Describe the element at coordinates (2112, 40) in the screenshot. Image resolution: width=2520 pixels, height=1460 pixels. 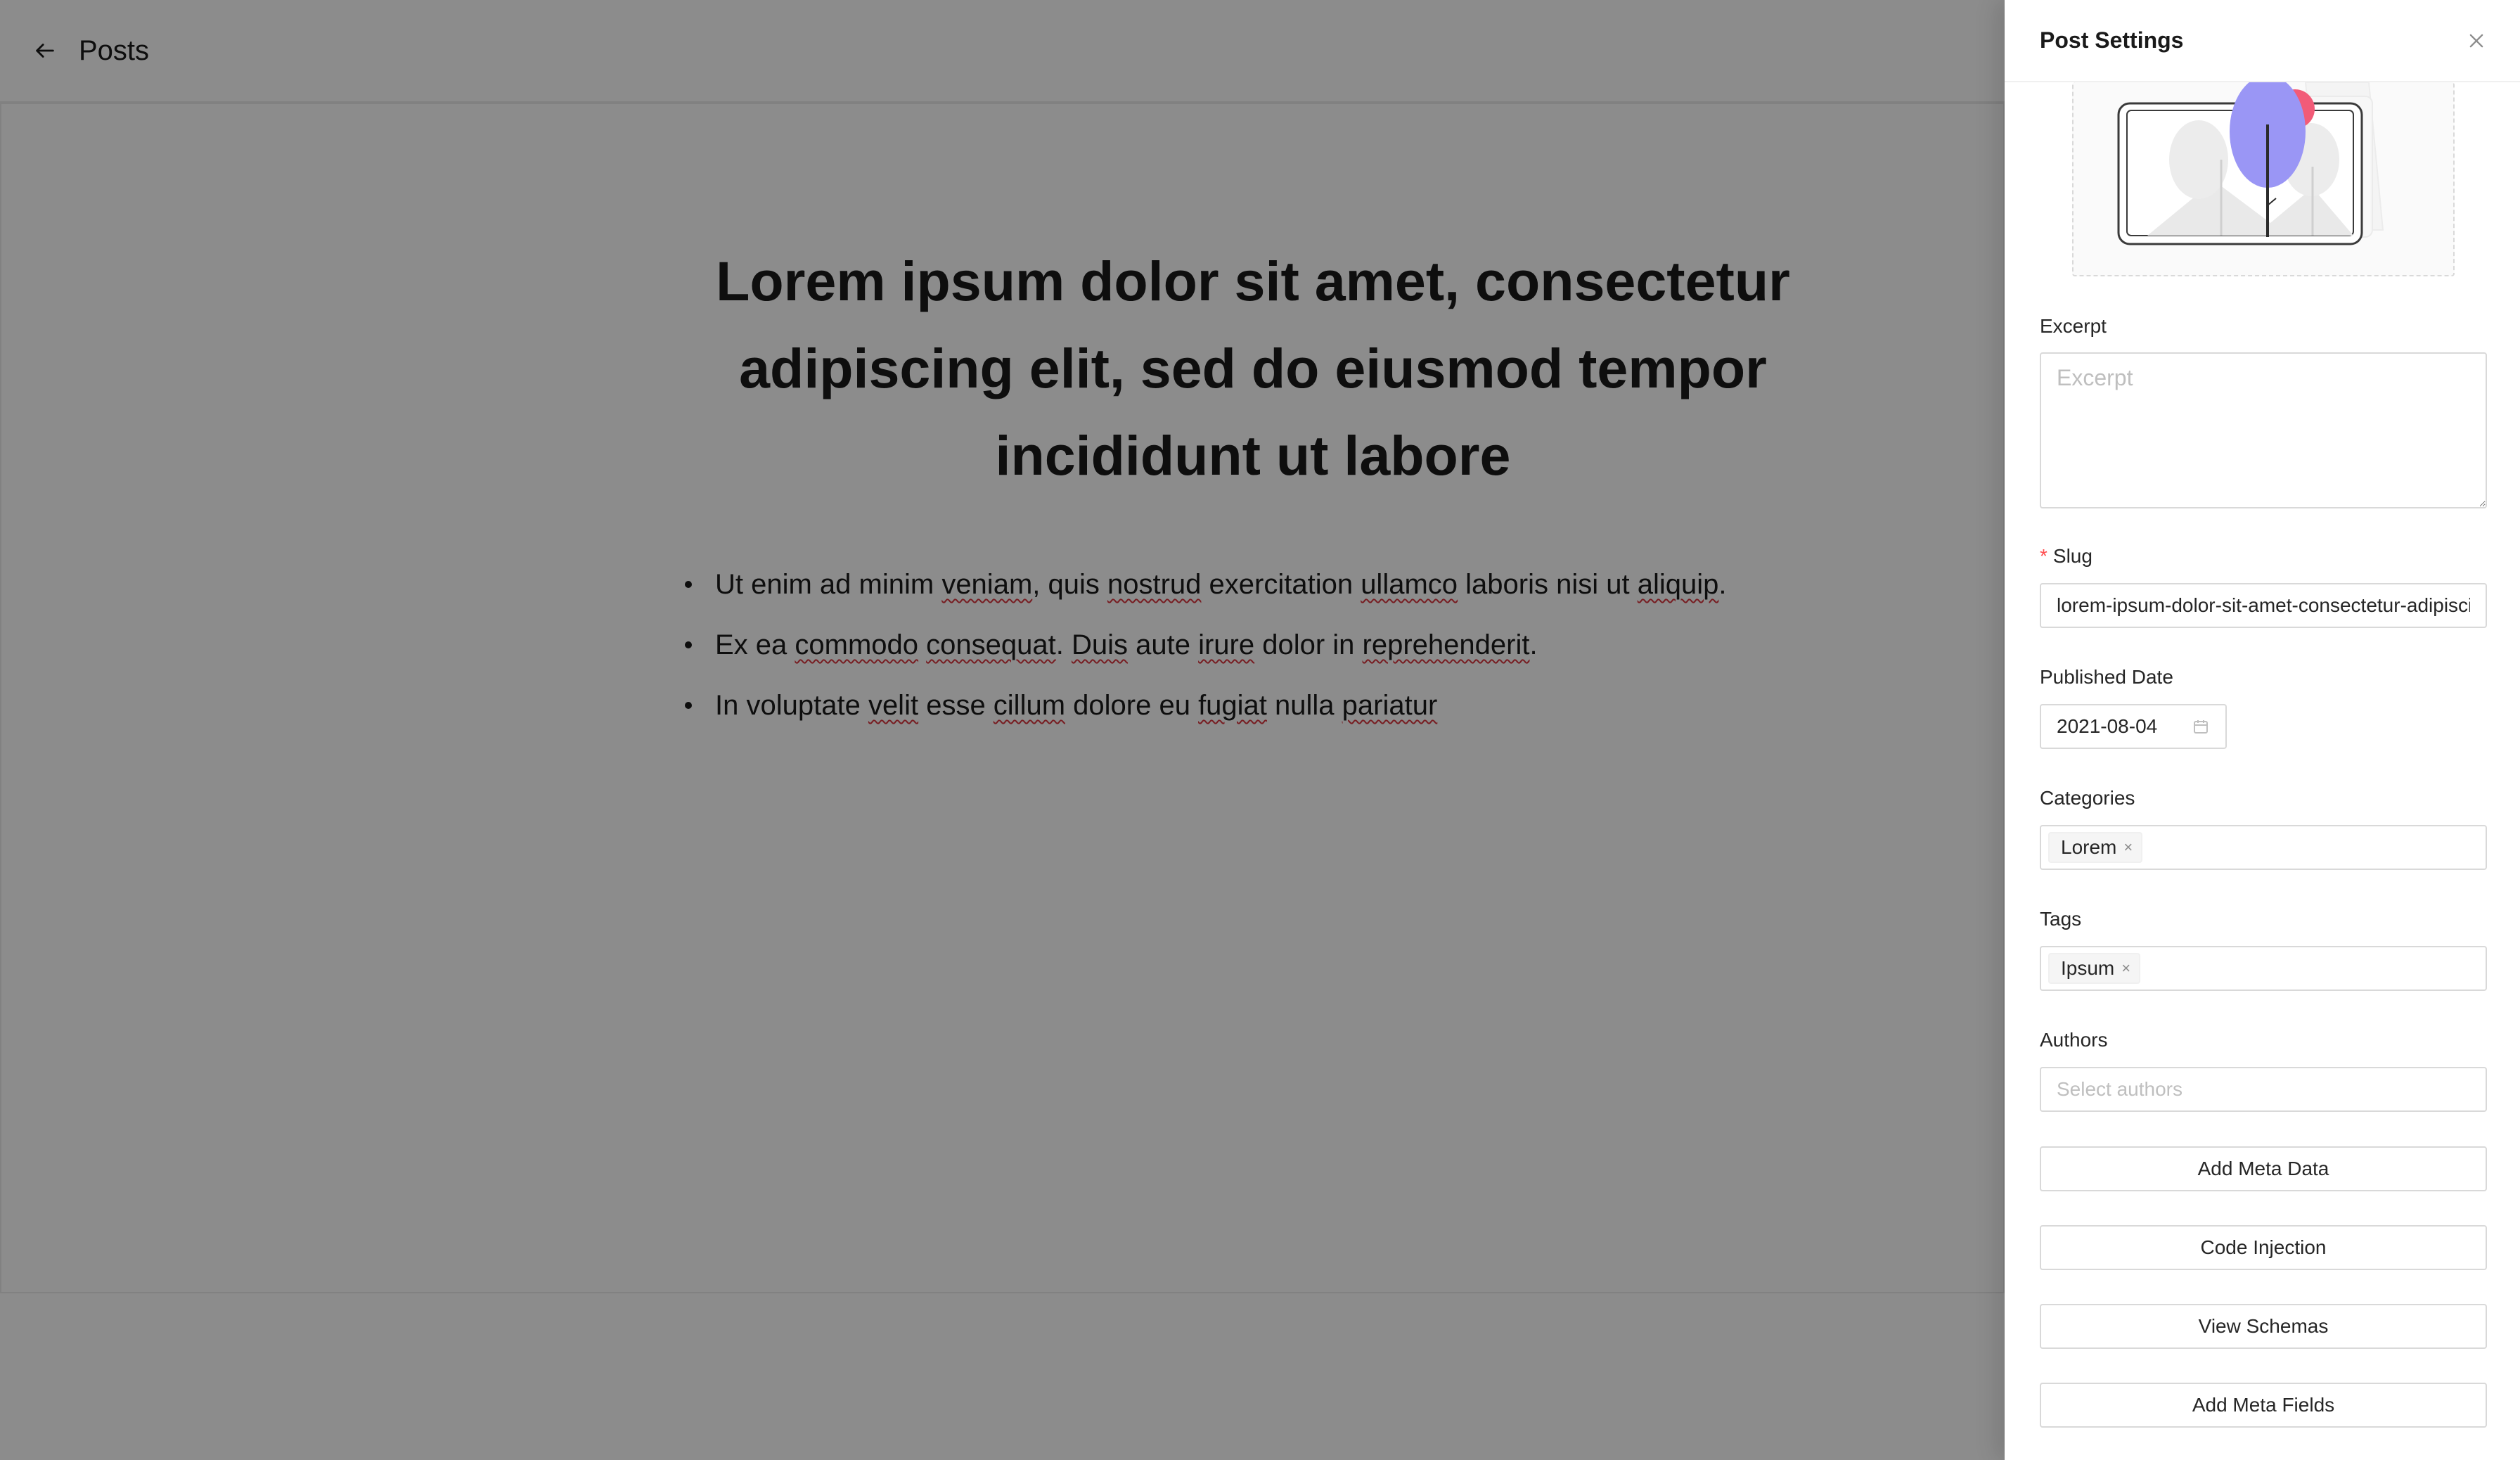
I see `drawer-title: Post Settings` at that location.